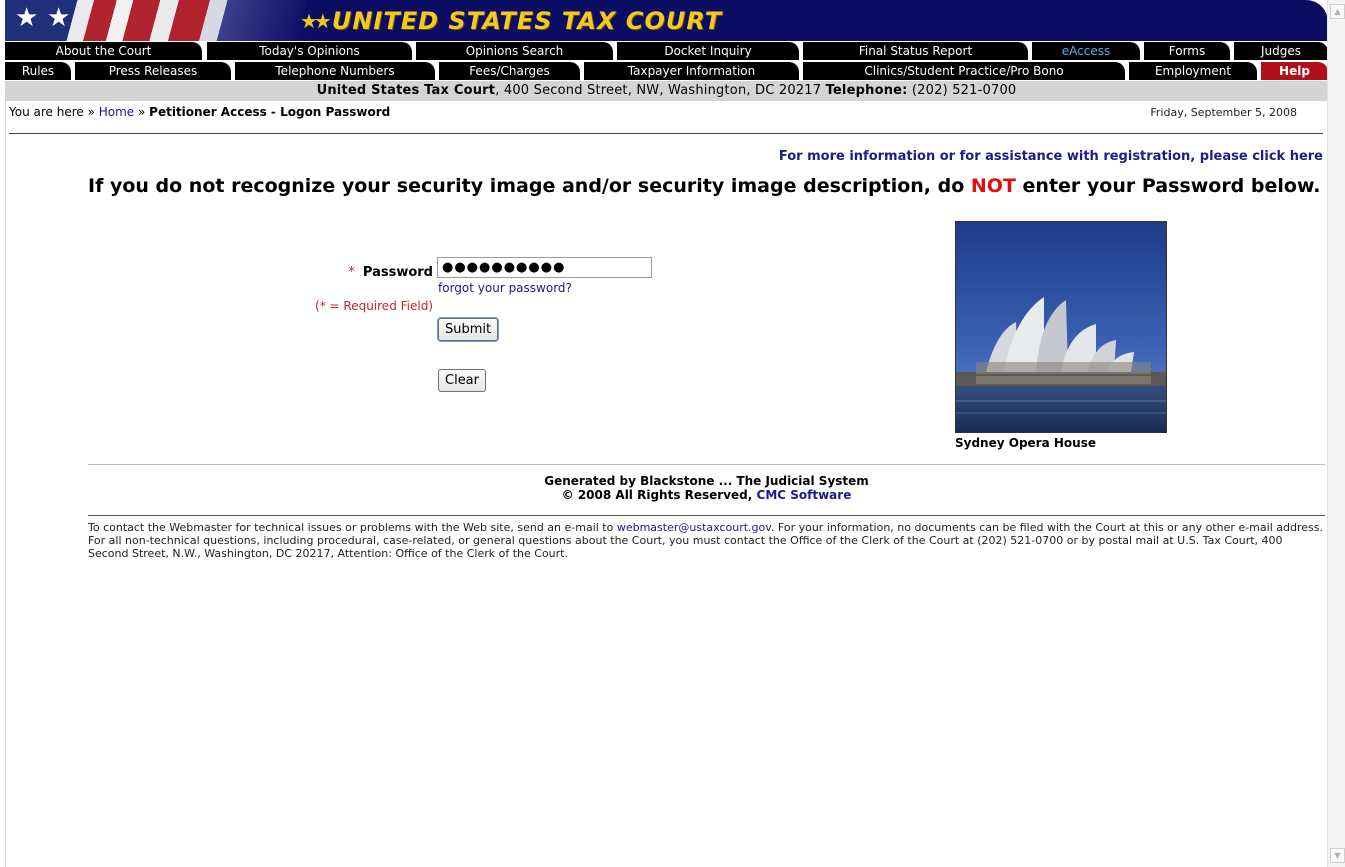 The height and width of the screenshot is (867, 1345). Describe the element at coordinates (1281, 51) in the screenshot. I see `nav-tab-judges: Judges` at that location.